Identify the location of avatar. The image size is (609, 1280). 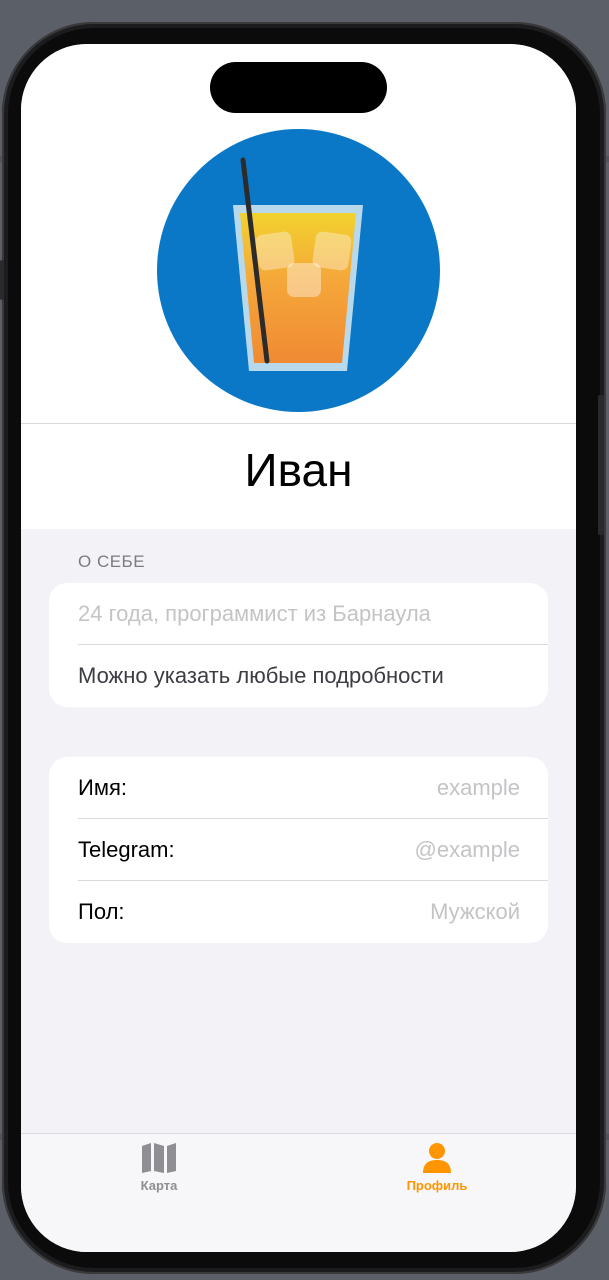
(298, 270).